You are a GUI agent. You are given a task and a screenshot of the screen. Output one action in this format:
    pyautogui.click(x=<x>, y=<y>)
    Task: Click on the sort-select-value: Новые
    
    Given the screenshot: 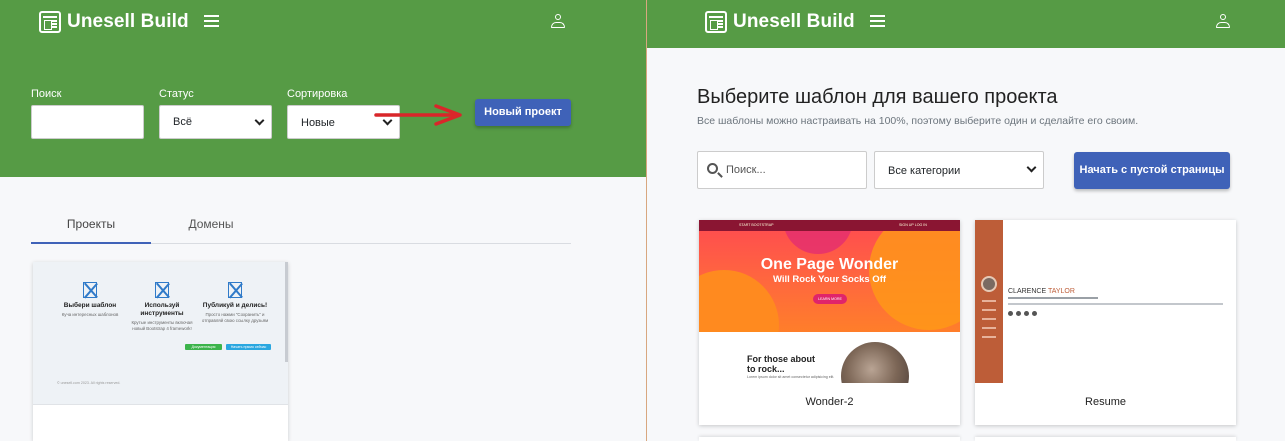 What is the action you would take?
    pyautogui.click(x=318, y=123)
    